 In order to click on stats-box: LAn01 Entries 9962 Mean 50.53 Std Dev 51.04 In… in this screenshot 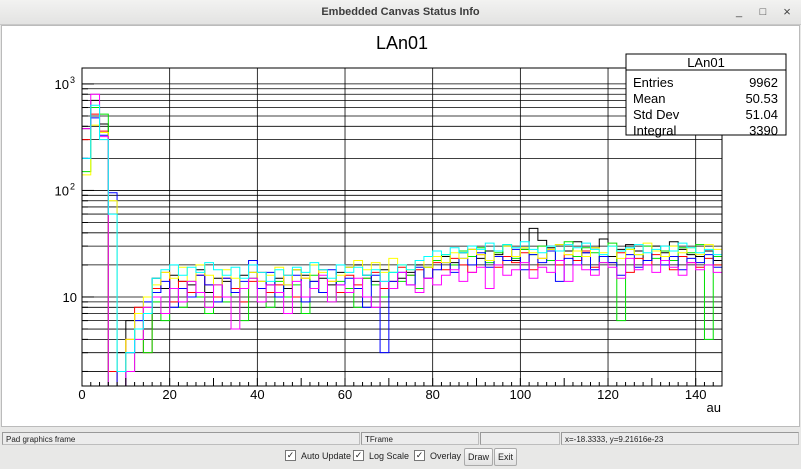, I will do `click(706, 95)`.